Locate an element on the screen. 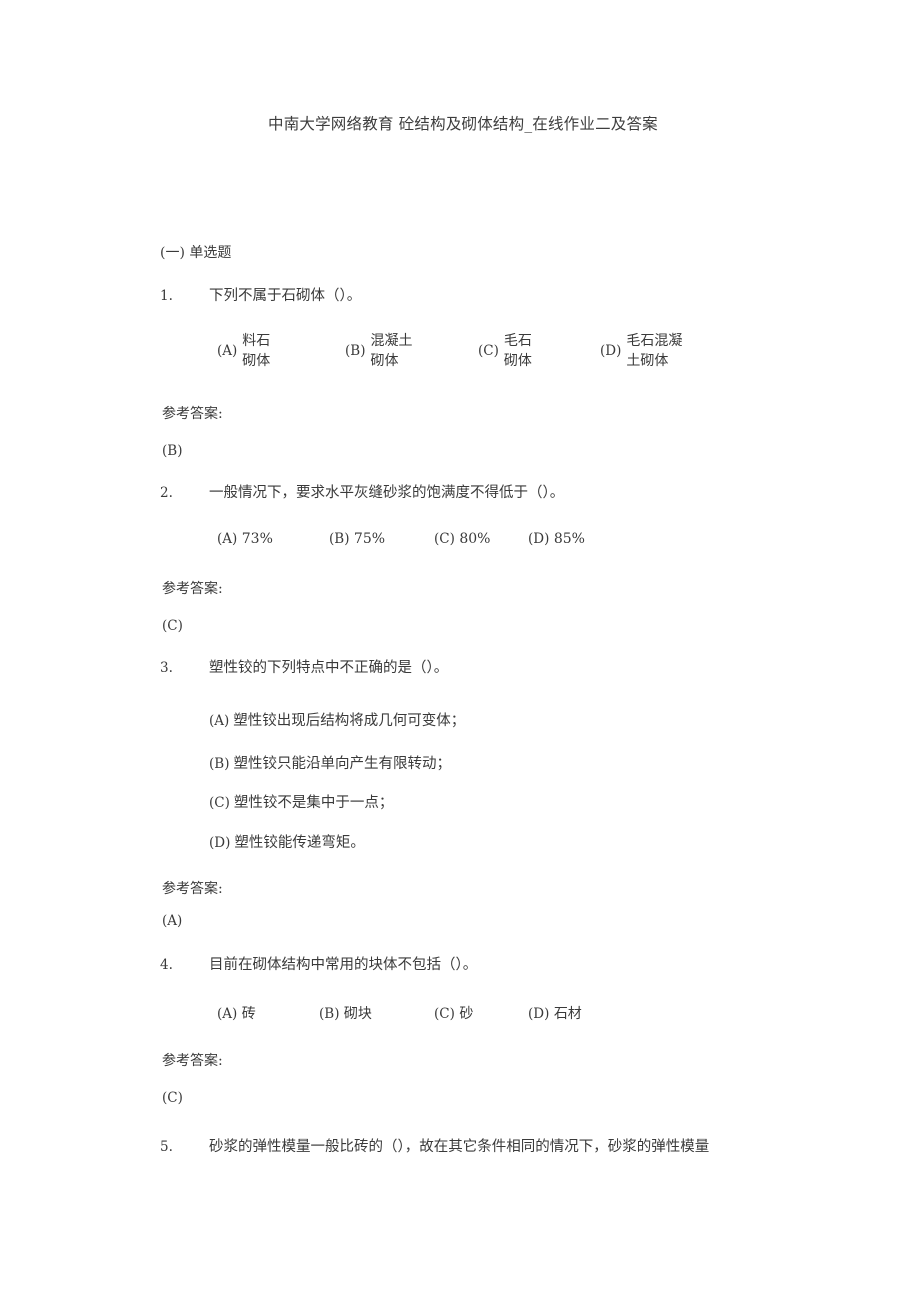  question-2-option-b: (B) 75% is located at coordinates (357, 539).